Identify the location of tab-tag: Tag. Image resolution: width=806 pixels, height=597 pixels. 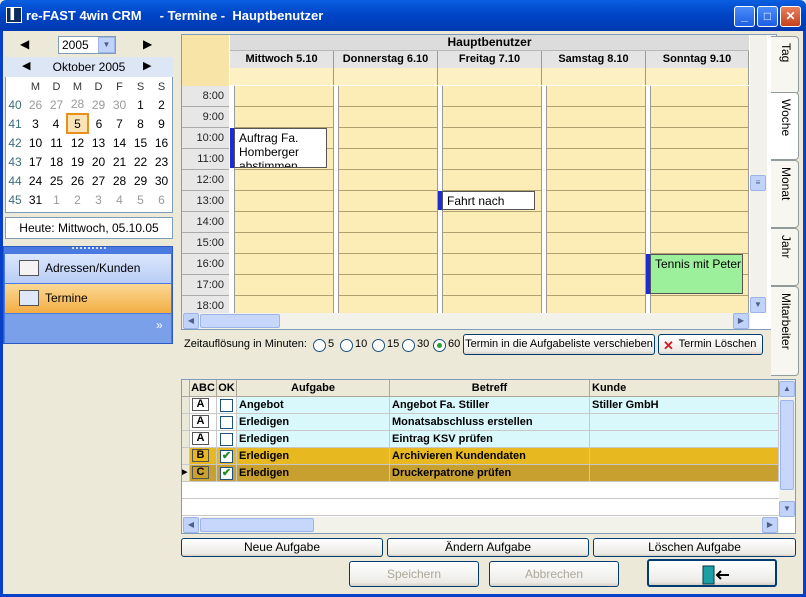
(785, 65).